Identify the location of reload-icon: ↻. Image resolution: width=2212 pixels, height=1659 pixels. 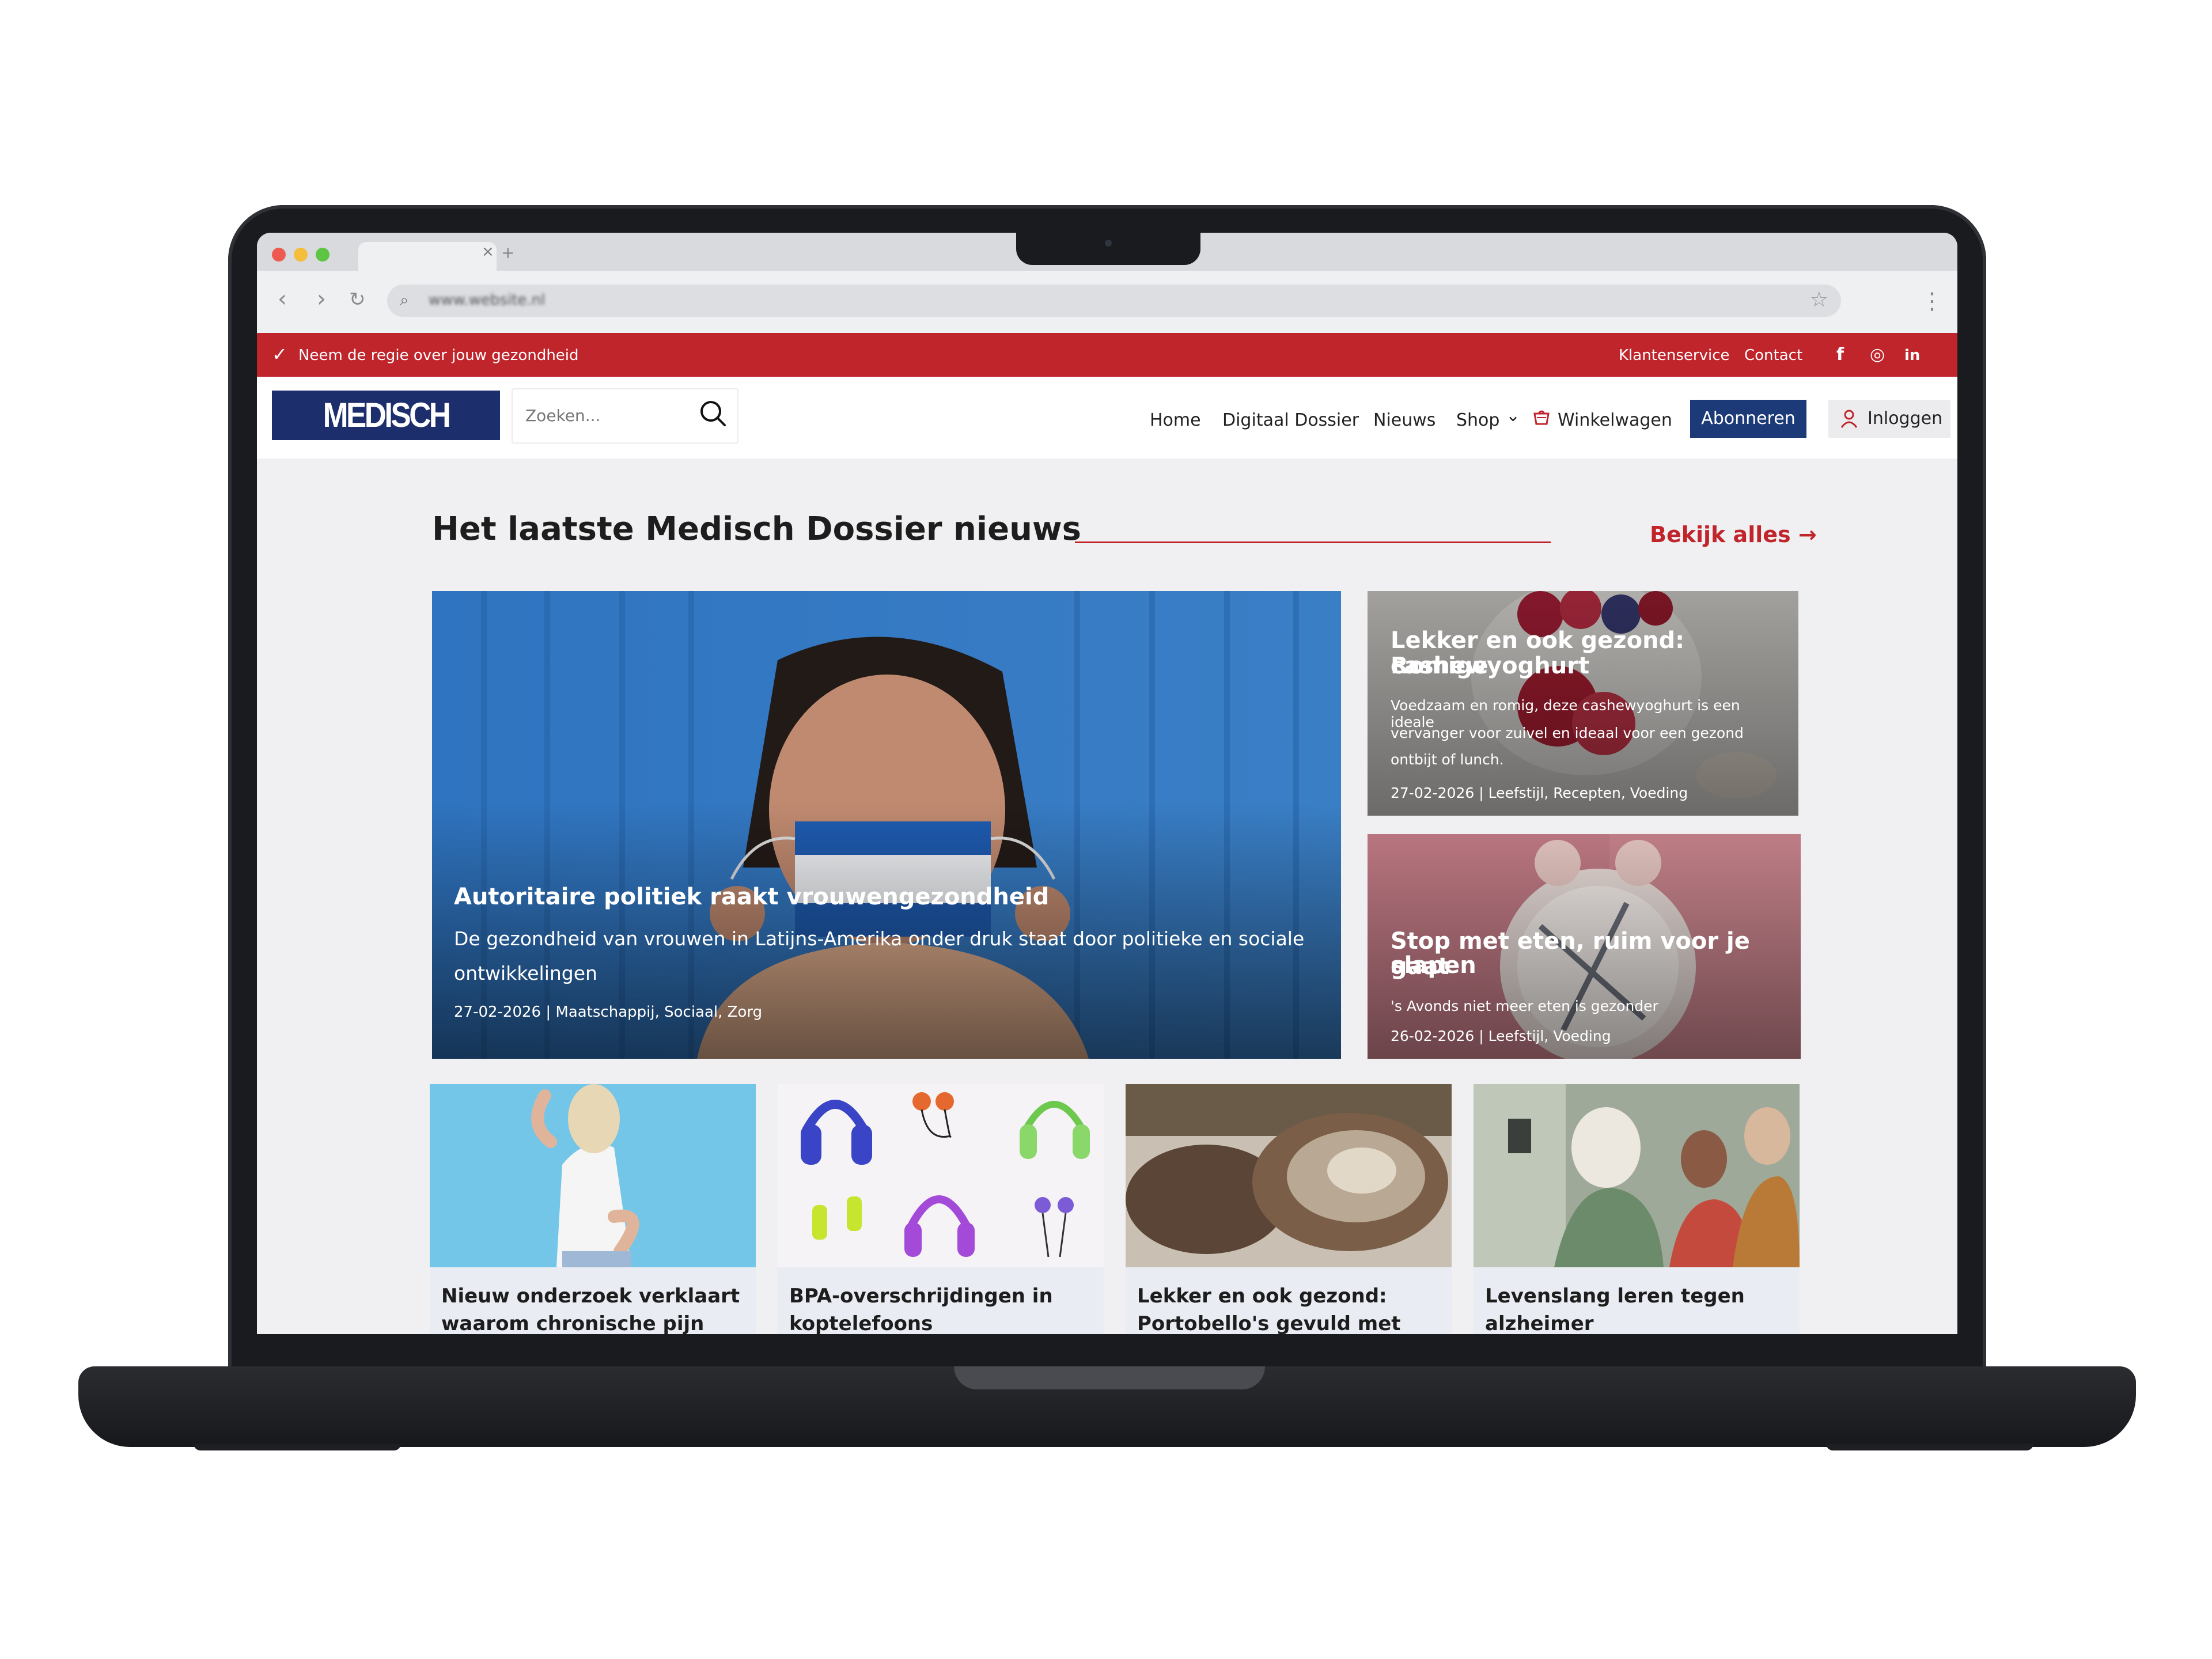
(357, 299).